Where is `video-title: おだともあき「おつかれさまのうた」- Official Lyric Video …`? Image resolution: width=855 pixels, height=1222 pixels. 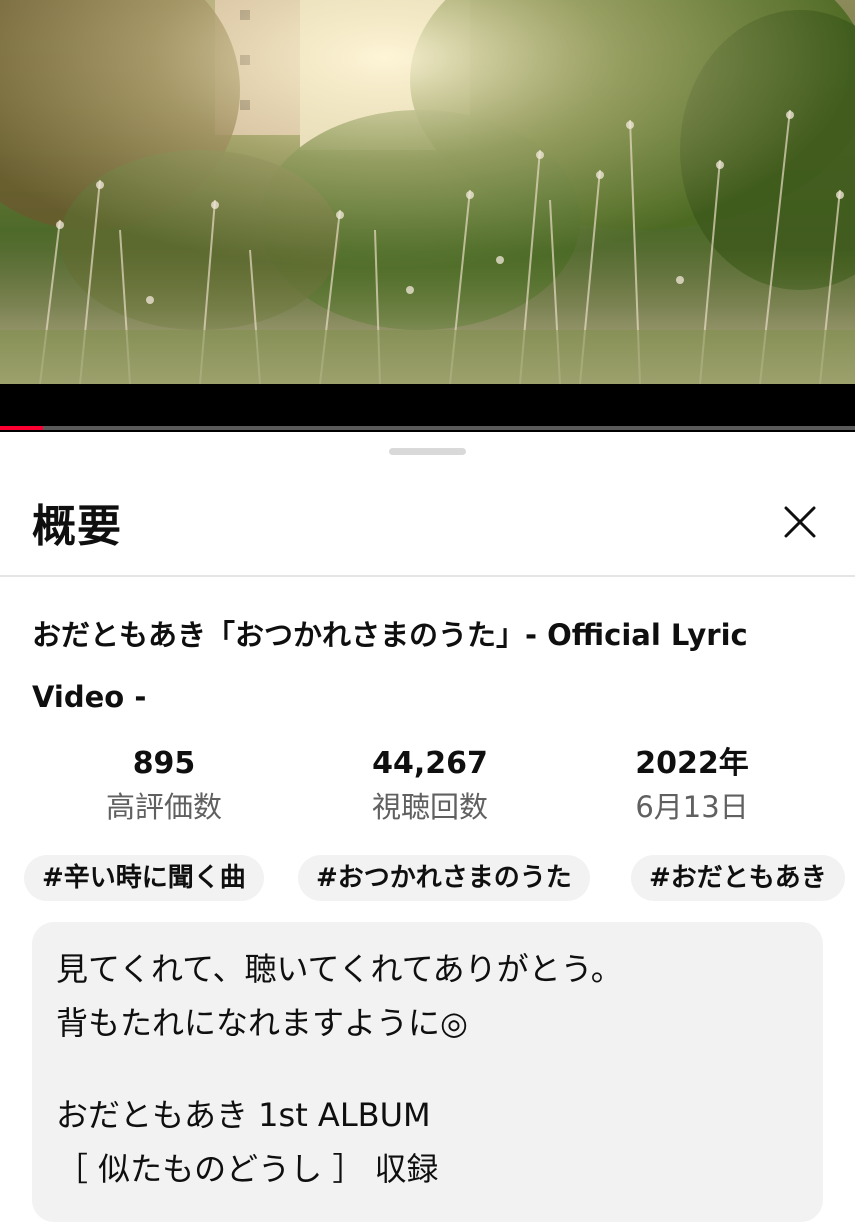
video-title: おだともあき「おつかれさまのうた」- Official Lyric Video … is located at coordinates (390, 666).